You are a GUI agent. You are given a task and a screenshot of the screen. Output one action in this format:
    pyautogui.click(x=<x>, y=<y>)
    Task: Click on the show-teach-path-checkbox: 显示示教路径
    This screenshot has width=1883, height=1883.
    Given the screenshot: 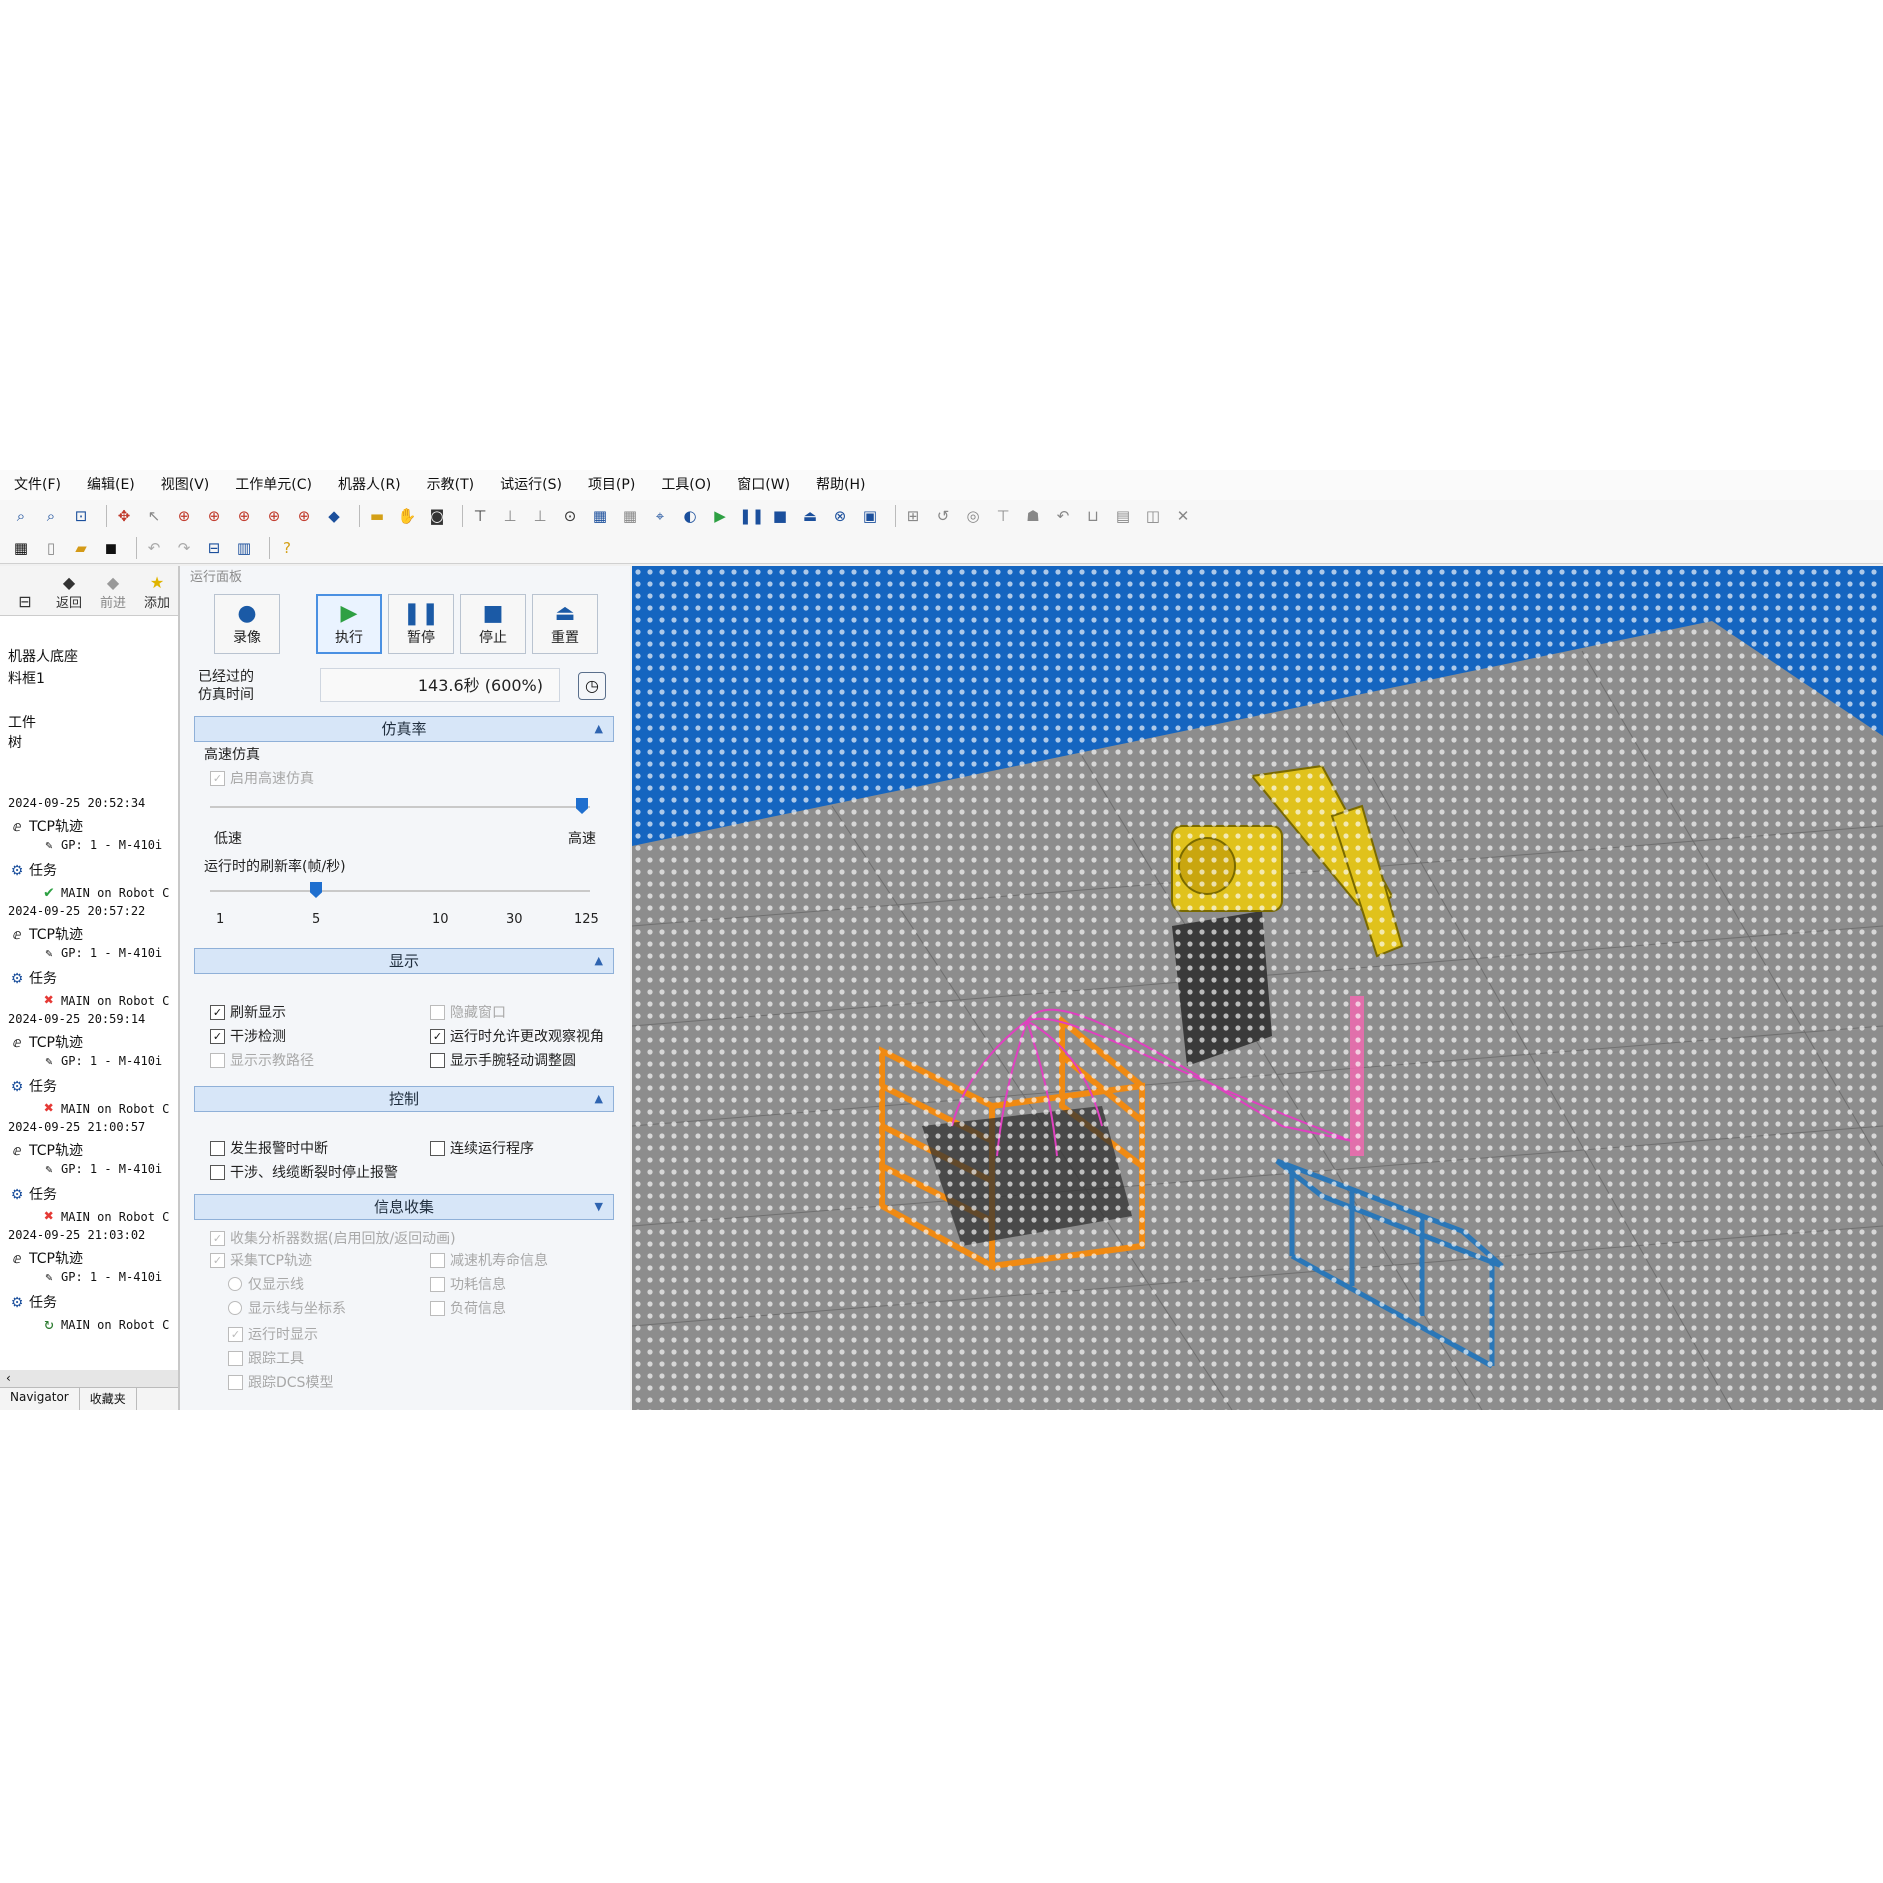 What is the action you would take?
    pyautogui.click(x=262, y=1060)
    